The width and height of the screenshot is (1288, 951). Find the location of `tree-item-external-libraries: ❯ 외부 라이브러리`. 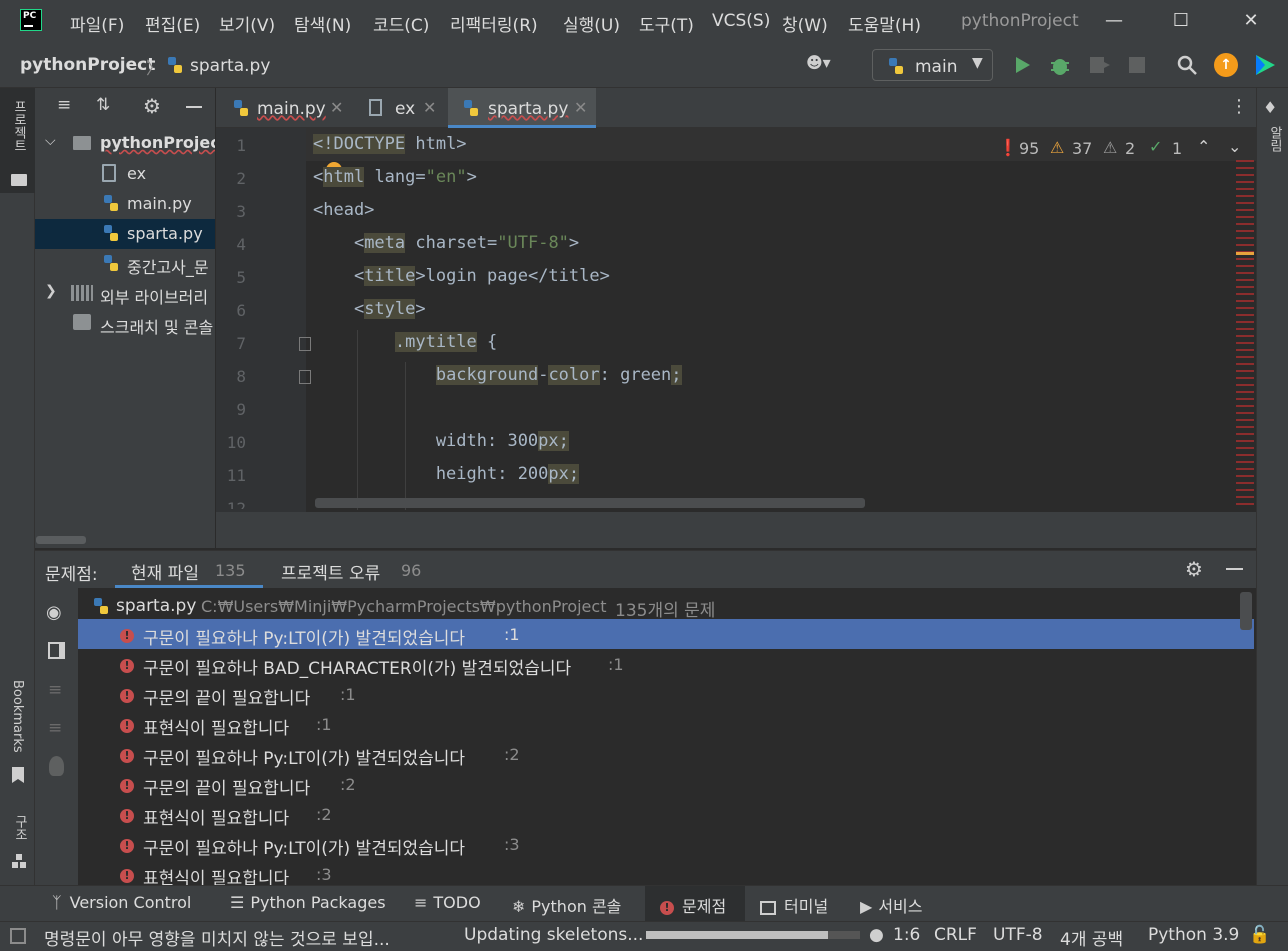

tree-item-external-libraries: ❯ 외부 라이브러리 is located at coordinates (125, 294).